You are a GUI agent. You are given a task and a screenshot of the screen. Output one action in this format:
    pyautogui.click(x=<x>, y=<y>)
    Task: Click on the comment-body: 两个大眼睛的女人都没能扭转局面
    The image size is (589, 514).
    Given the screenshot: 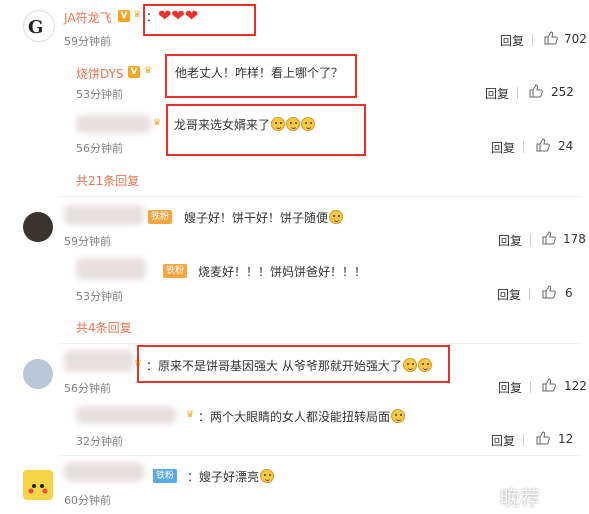 What is the action you would take?
    pyautogui.click(x=300, y=417)
    